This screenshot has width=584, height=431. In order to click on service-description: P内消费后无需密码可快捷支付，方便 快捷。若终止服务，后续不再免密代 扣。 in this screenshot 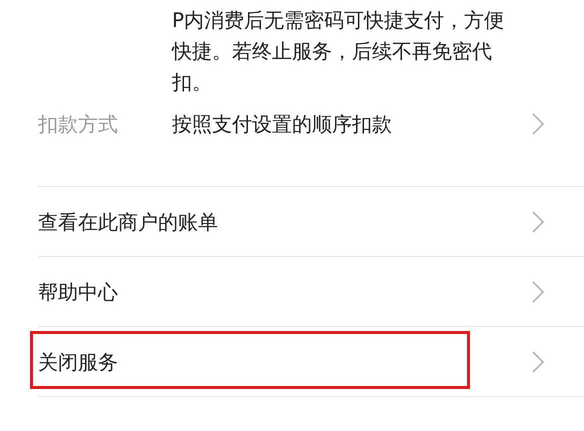, I will do `click(339, 51)`.